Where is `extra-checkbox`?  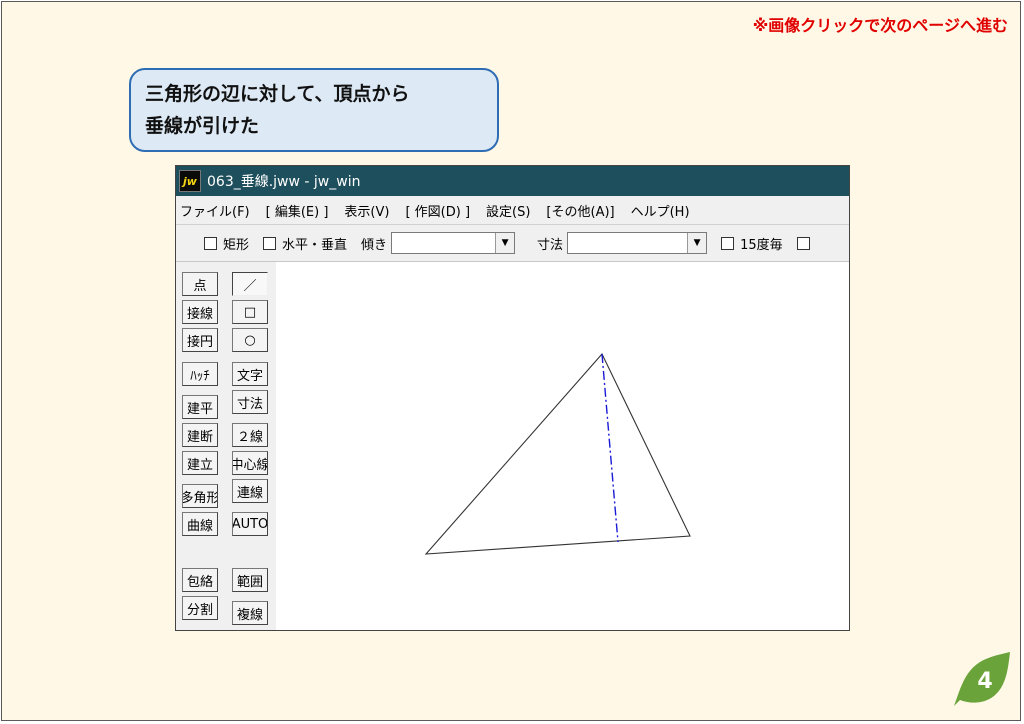
extra-checkbox is located at coordinates (803, 243).